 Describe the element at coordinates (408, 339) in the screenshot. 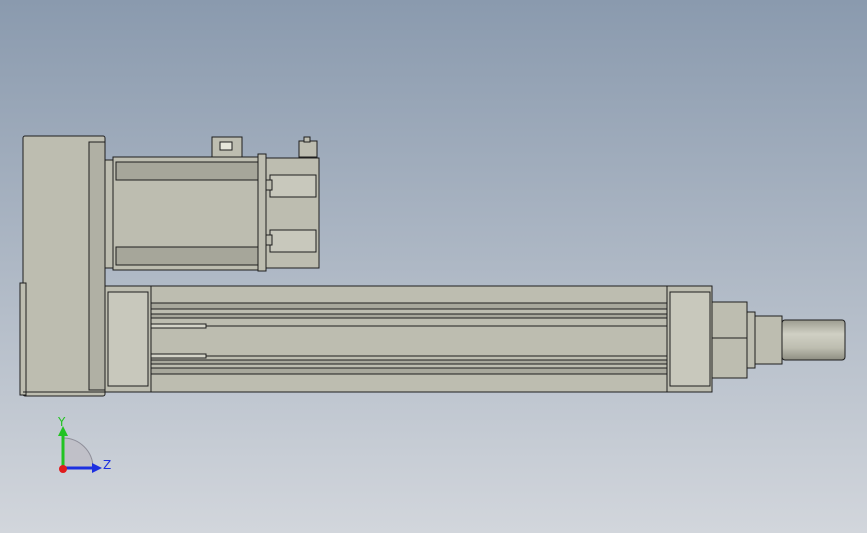

I see `actuator-tube` at that location.